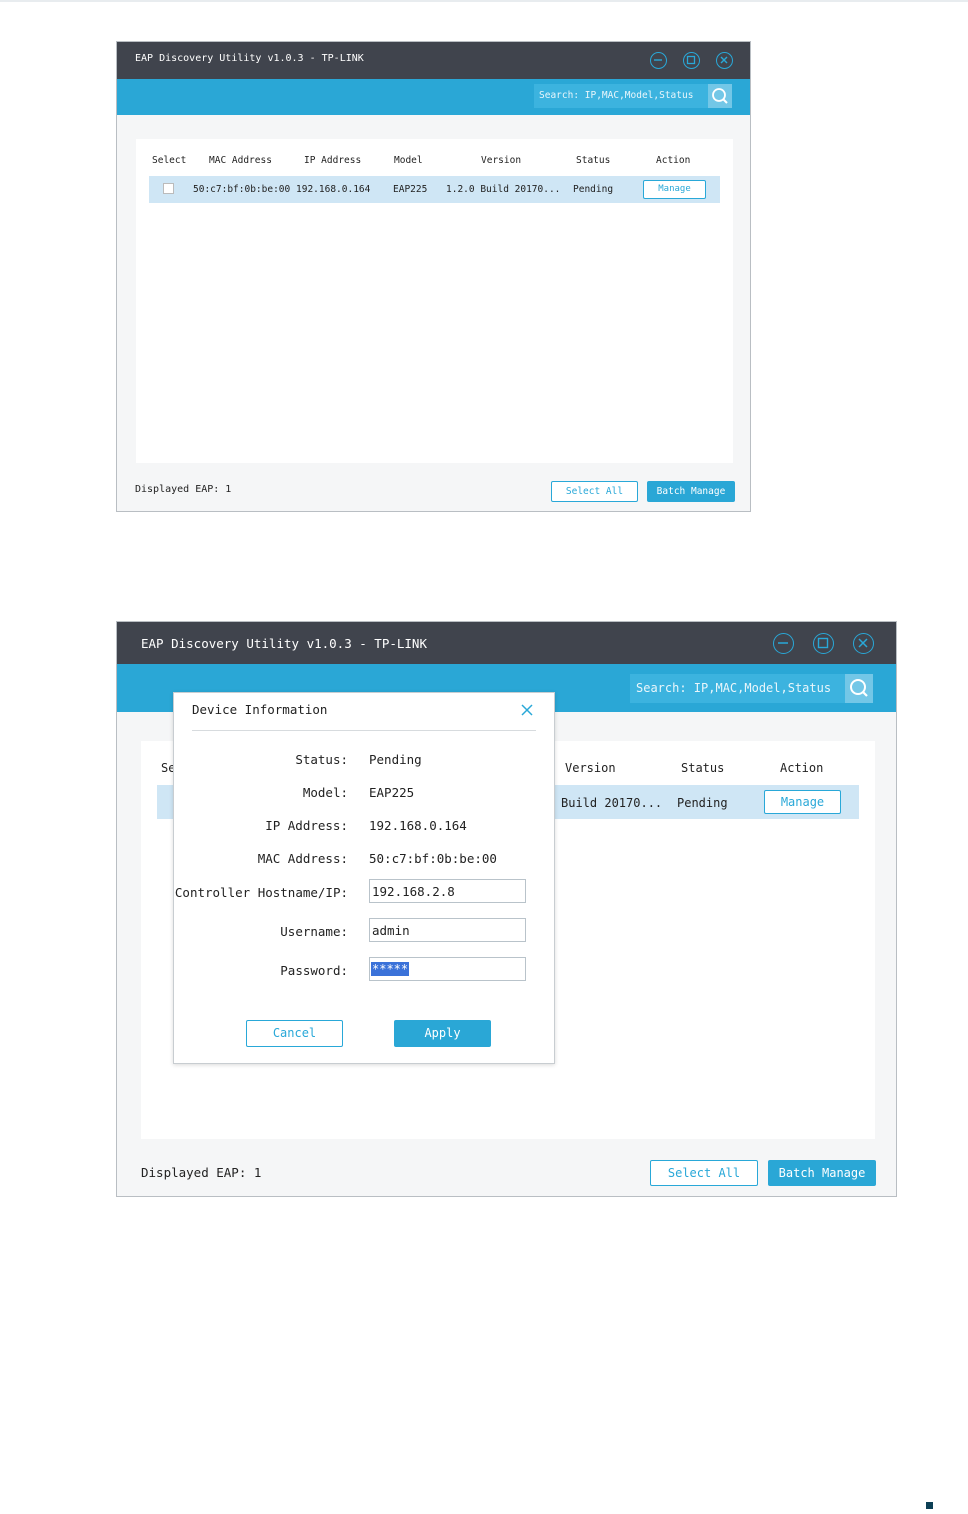  I want to click on search-bar: Search: IP,MAC,Model,Status, so click(433, 97).